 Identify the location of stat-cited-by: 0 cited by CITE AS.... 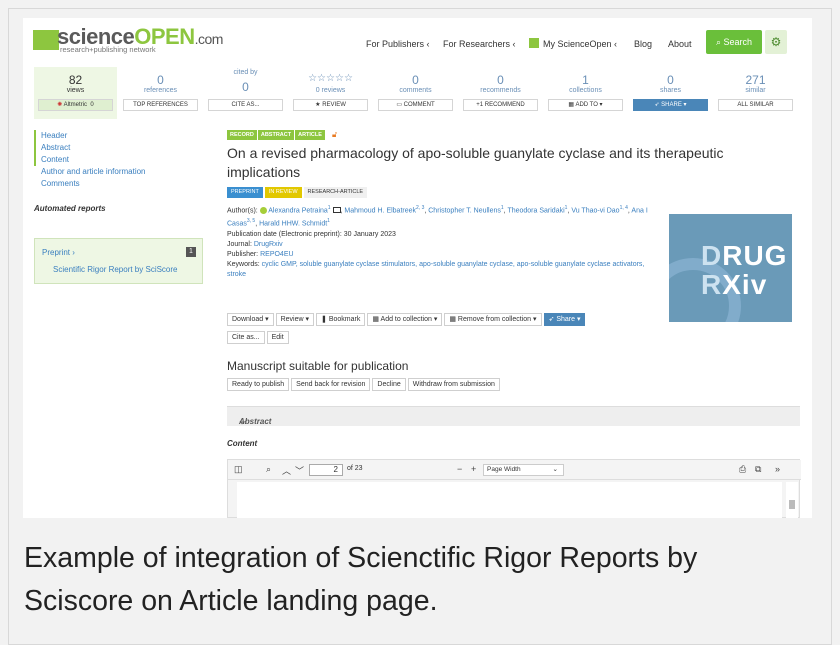
(245, 93).